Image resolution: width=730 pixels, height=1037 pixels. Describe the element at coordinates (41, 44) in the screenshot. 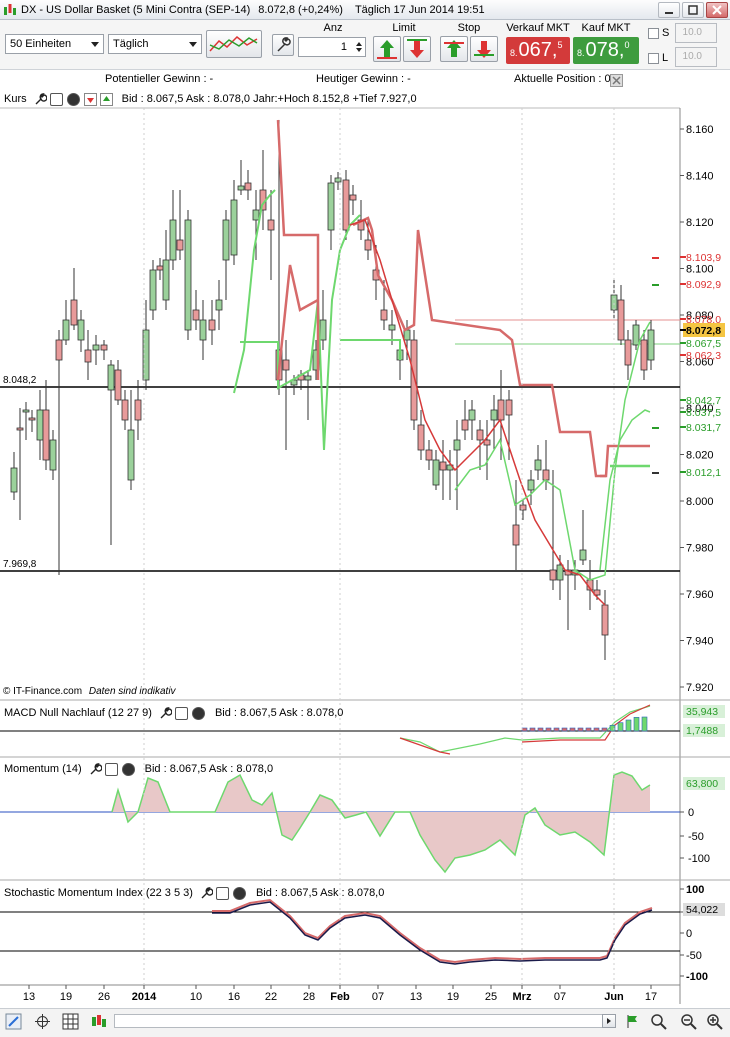

I see `units-select-value: 50 Einheiten` at that location.